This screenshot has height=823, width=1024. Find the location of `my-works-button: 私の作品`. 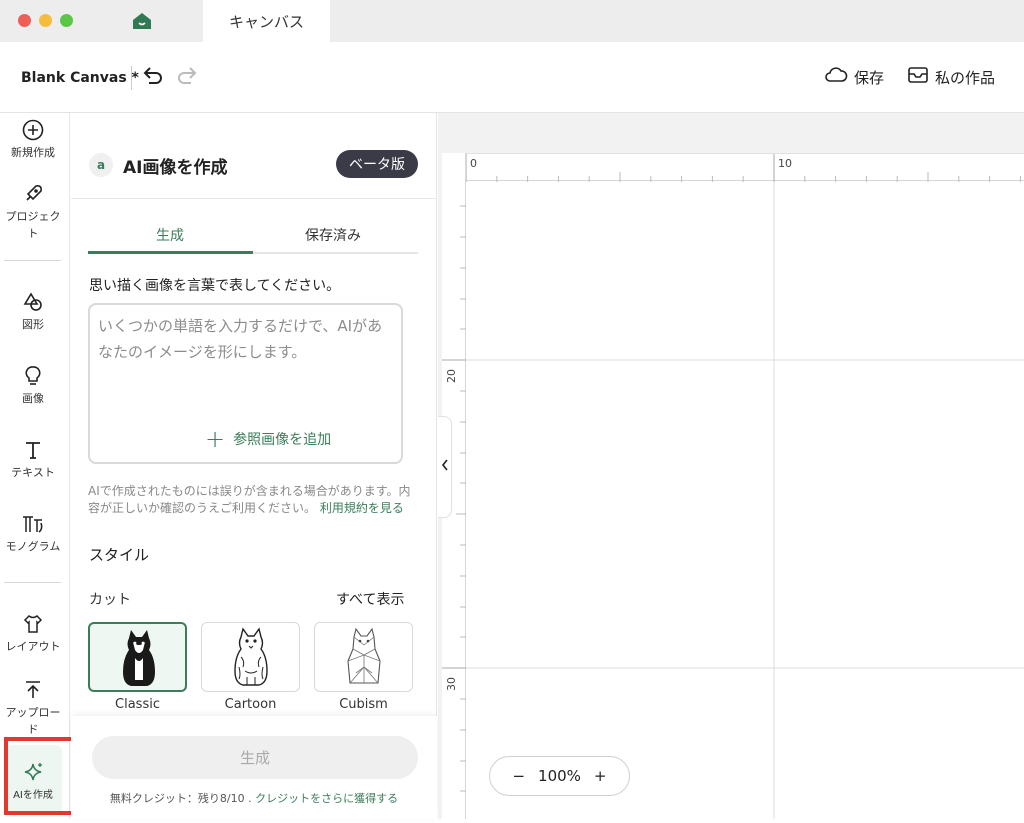

my-works-button: 私の作品 is located at coordinates (951, 77).